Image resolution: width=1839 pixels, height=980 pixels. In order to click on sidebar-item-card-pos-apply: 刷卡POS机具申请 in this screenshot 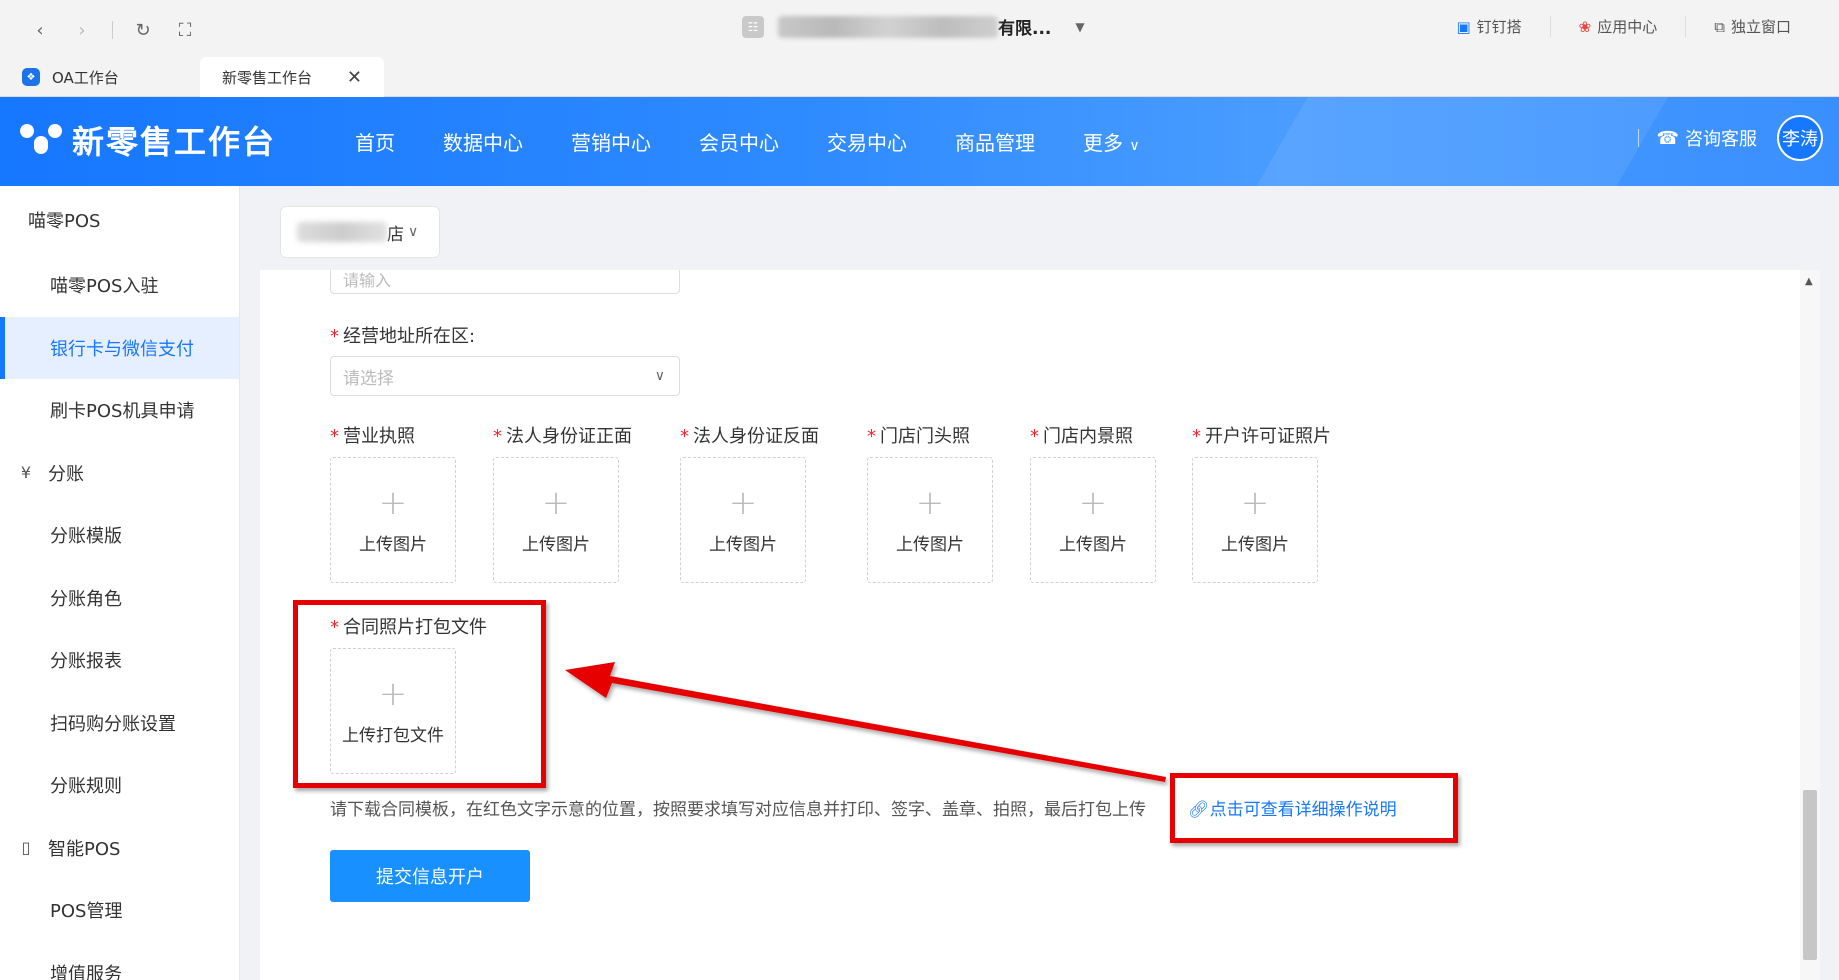, I will do `click(119, 410)`.